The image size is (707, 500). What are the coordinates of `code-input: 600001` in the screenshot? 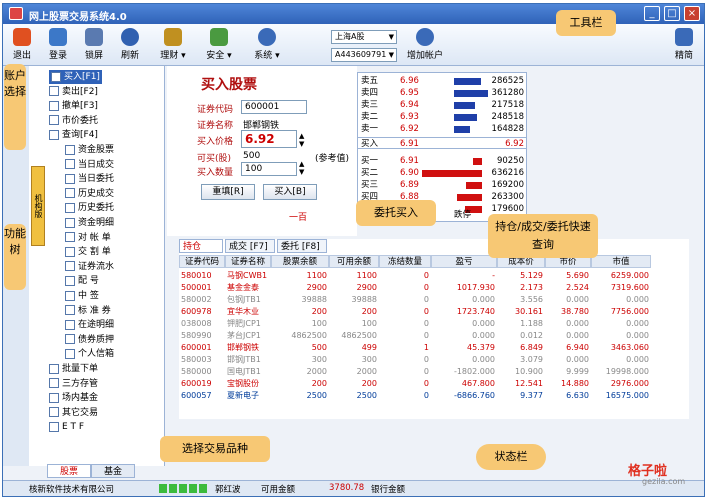 It's located at (274, 107).